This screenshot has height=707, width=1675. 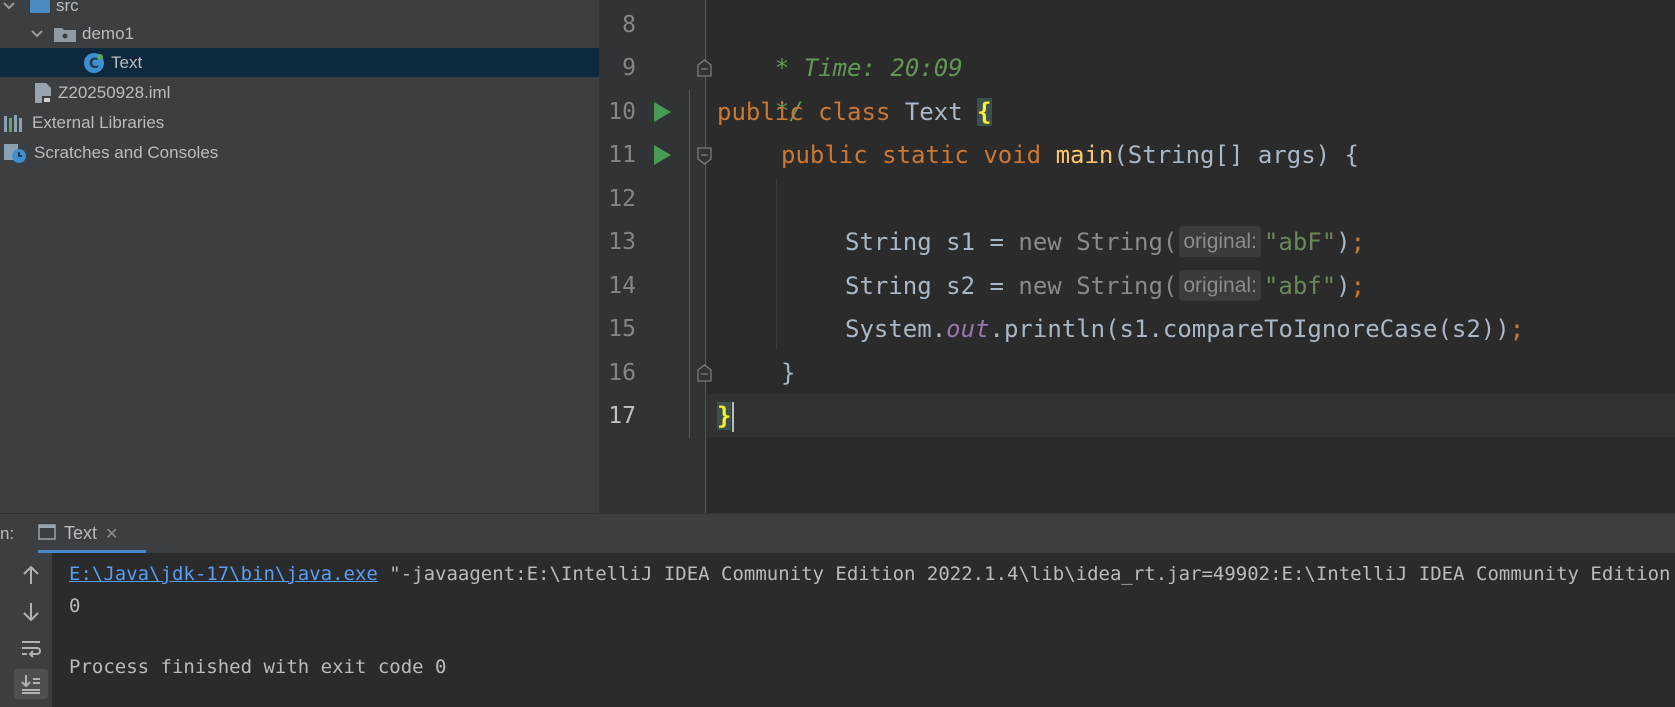 What do you see at coordinates (622, 242) in the screenshot?
I see `line-number: 13` at bounding box center [622, 242].